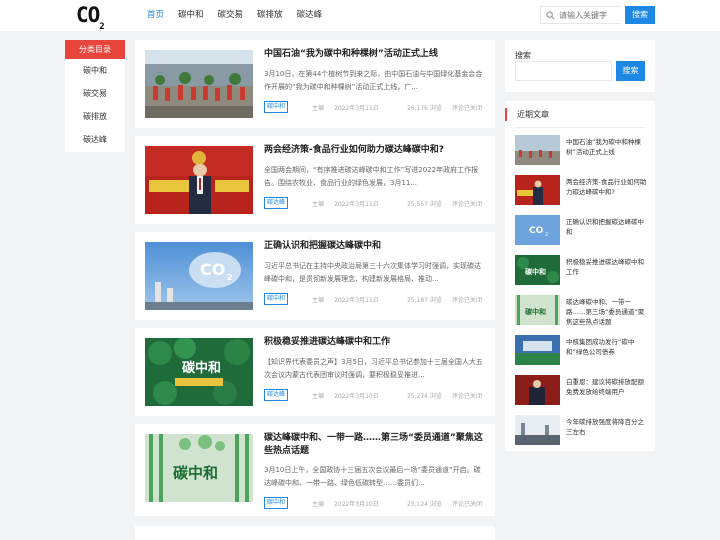  I want to click on recent-post-title: 碳达峰碳中和、一带一路……第三场“委员通道”聚焦这些热点话题, so click(607, 312).